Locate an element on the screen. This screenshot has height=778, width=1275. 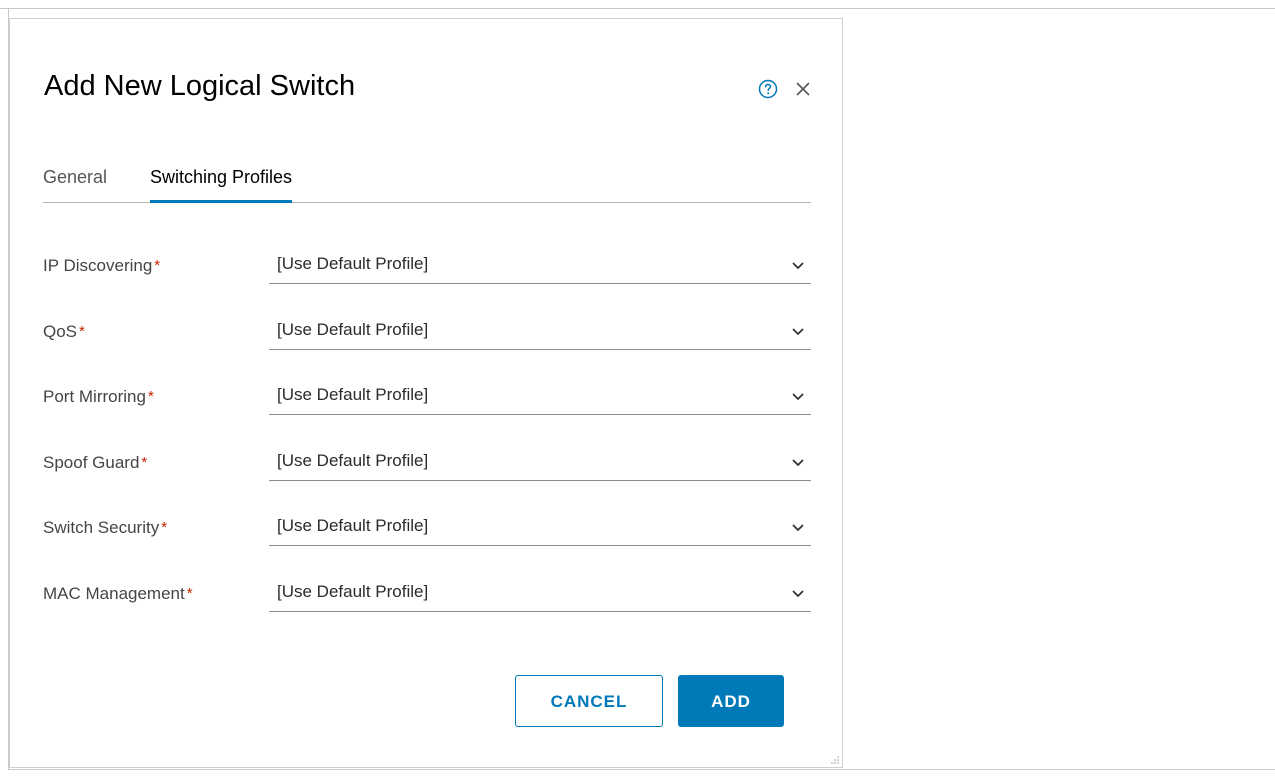
form-row-qos: QoS * [Use Default Profile] is located at coordinates (427, 333).